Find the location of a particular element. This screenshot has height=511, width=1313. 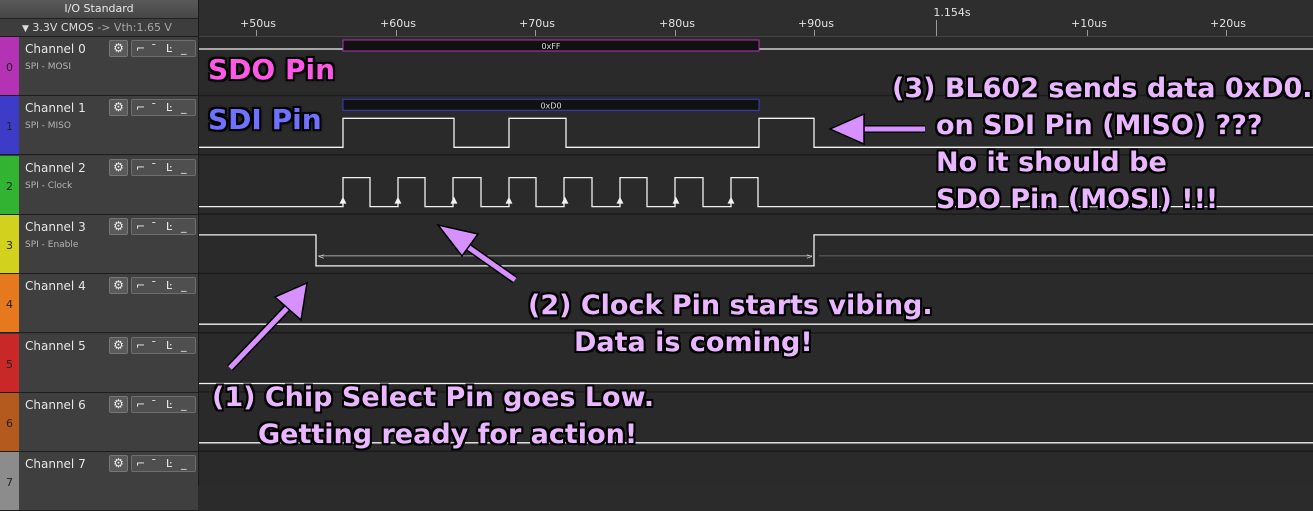

channel-row: 6 Channel 6 ⚙ ⌐ ¯ Ŀ _ is located at coordinates (99, 422).